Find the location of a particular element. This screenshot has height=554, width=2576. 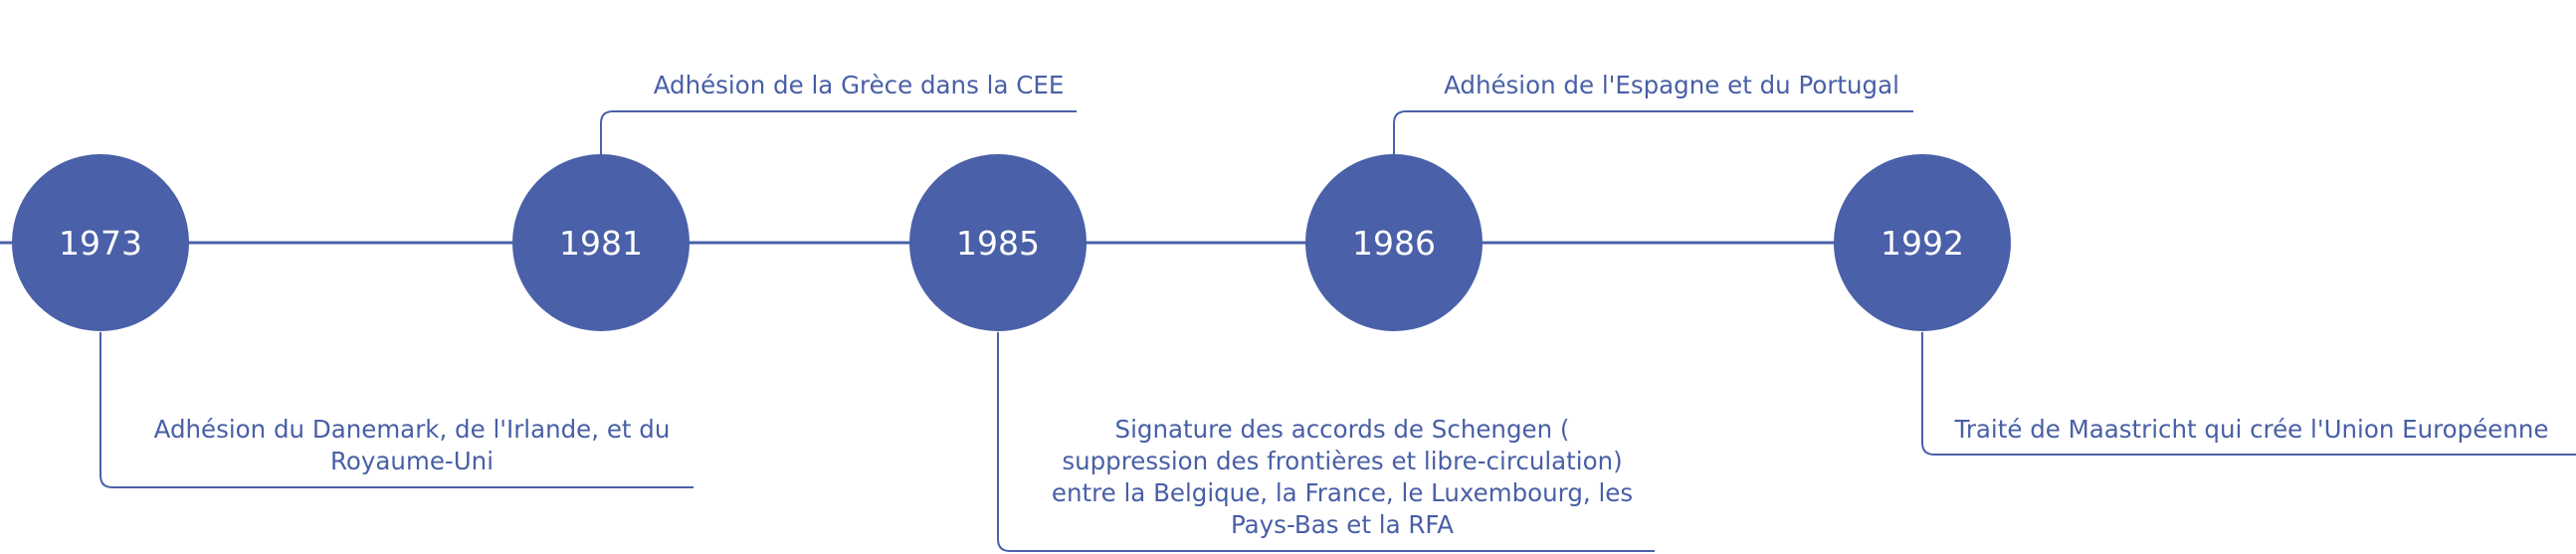

connector-1986 is located at coordinates (1653, 133).